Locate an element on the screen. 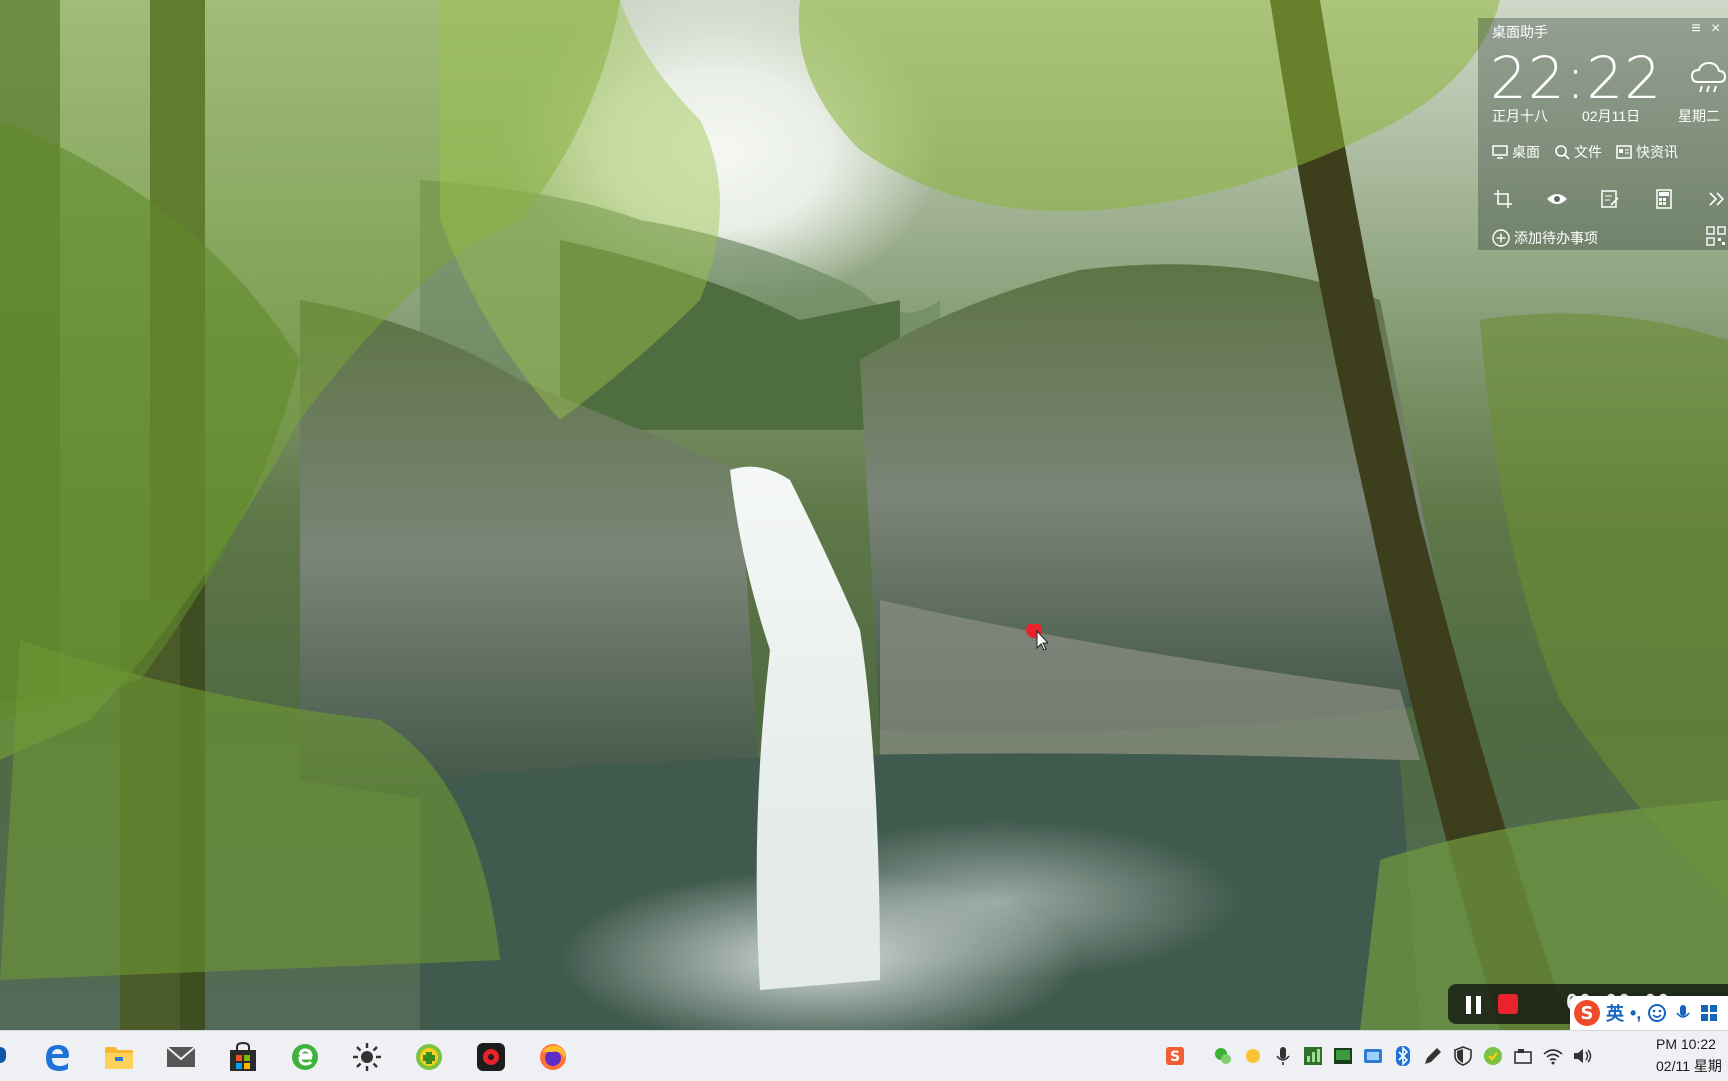 The height and width of the screenshot is (1081, 1728). cloud-rain-icon is located at coordinates (1708, 78).